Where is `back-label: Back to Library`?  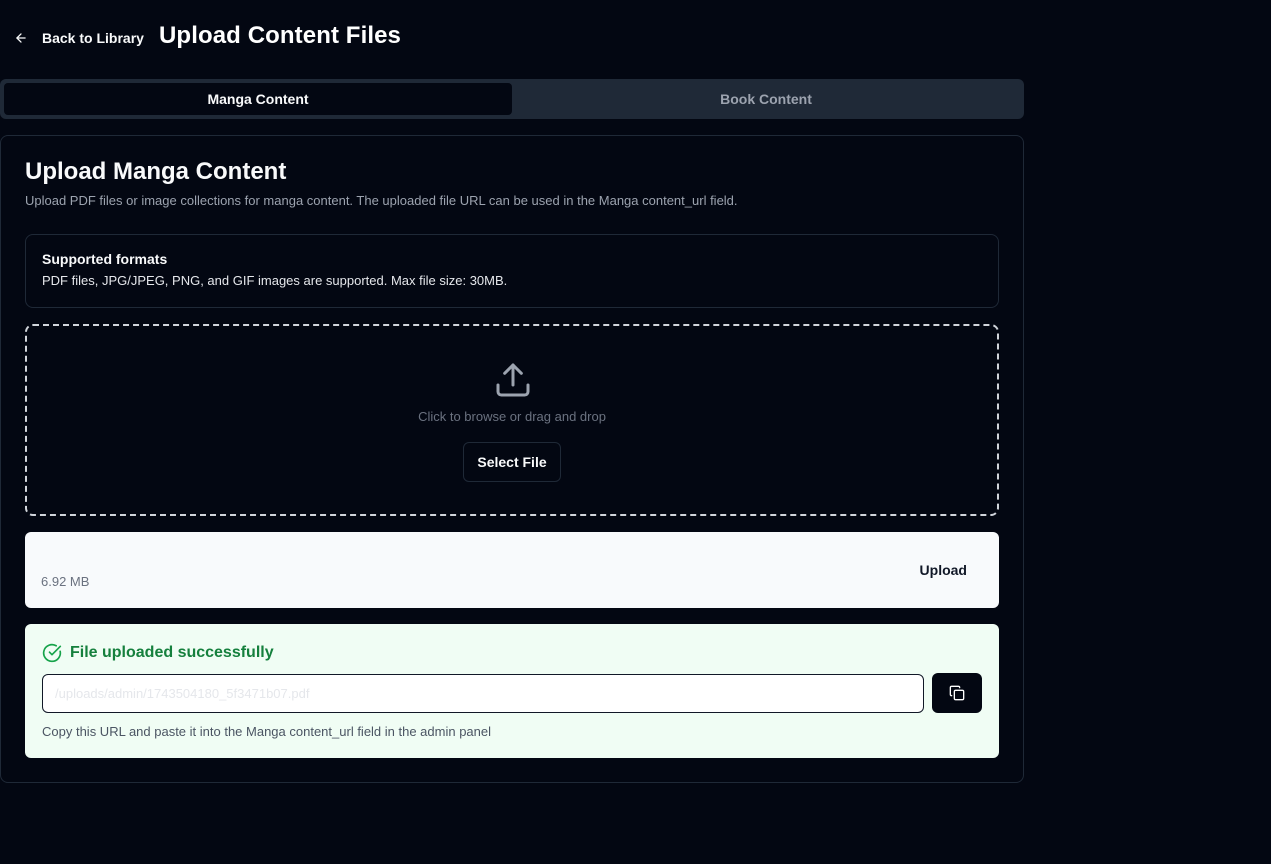 back-label: Back to Library is located at coordinates (93, 38).